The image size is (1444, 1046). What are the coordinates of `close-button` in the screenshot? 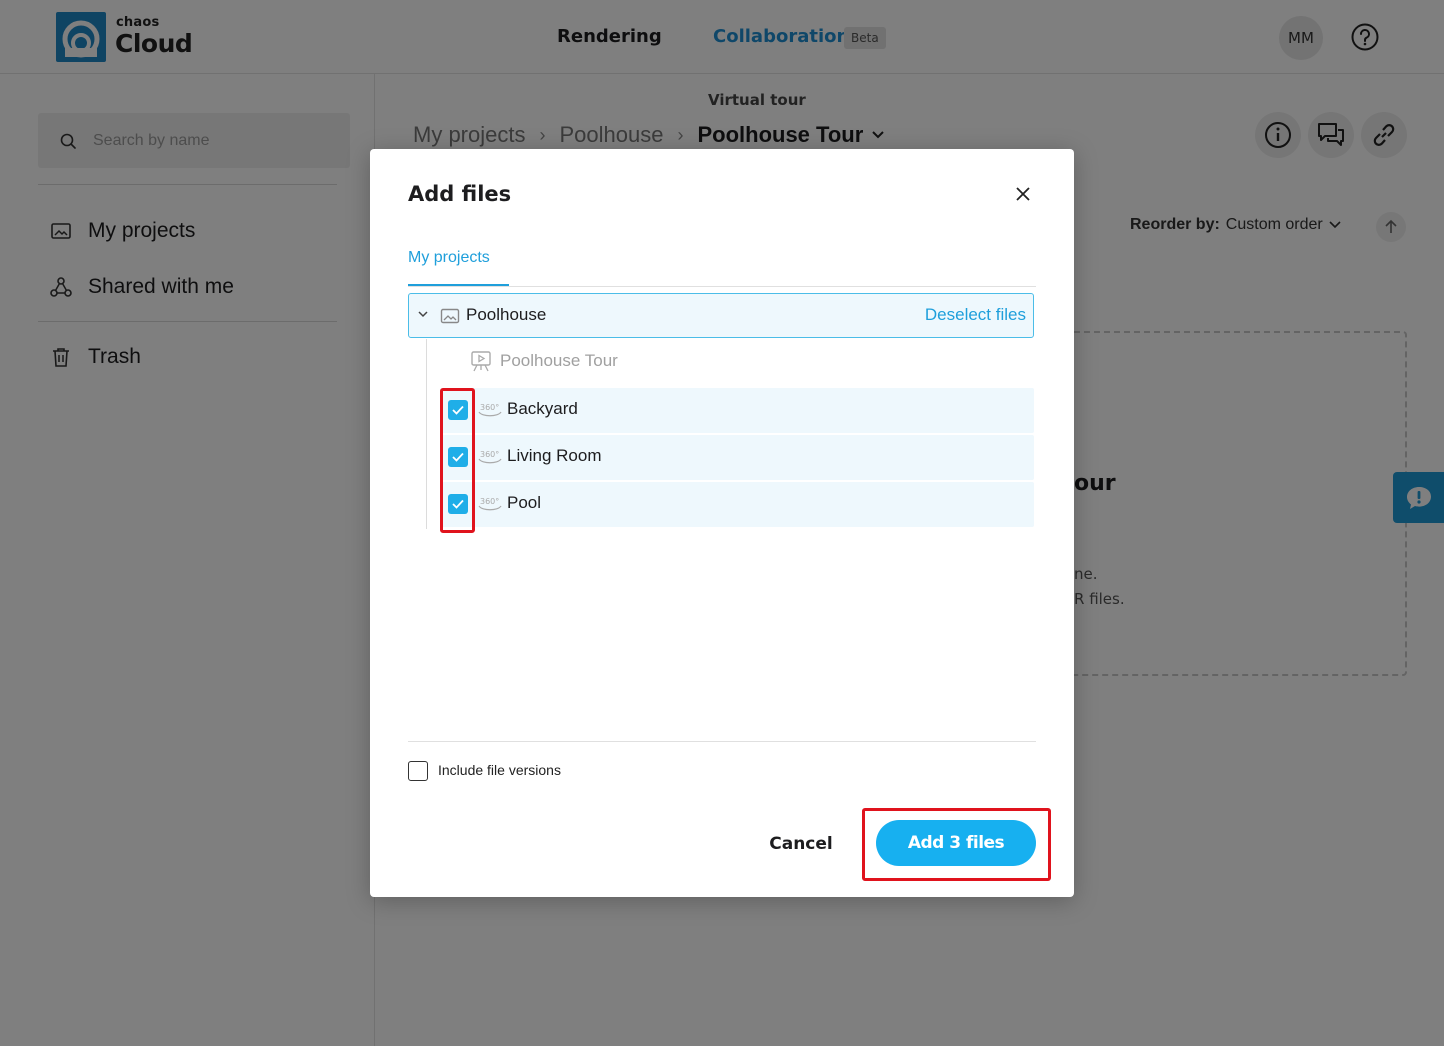 It's located at (1023, 194).